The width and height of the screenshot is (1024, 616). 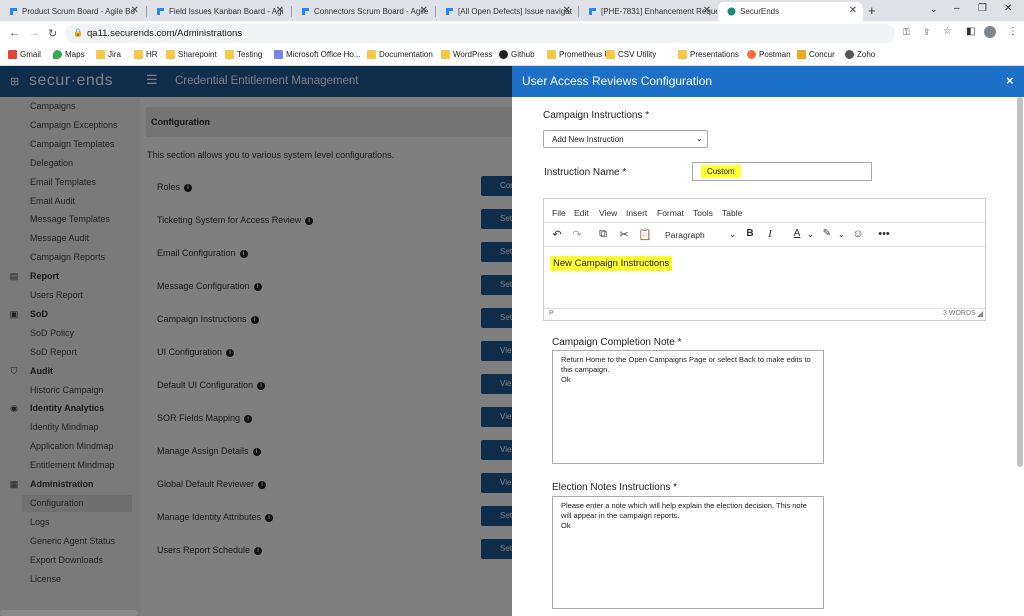 I want to click on browser-tab: [All Open Defects] Issue navigat ✕, so click(x=506, y=11).